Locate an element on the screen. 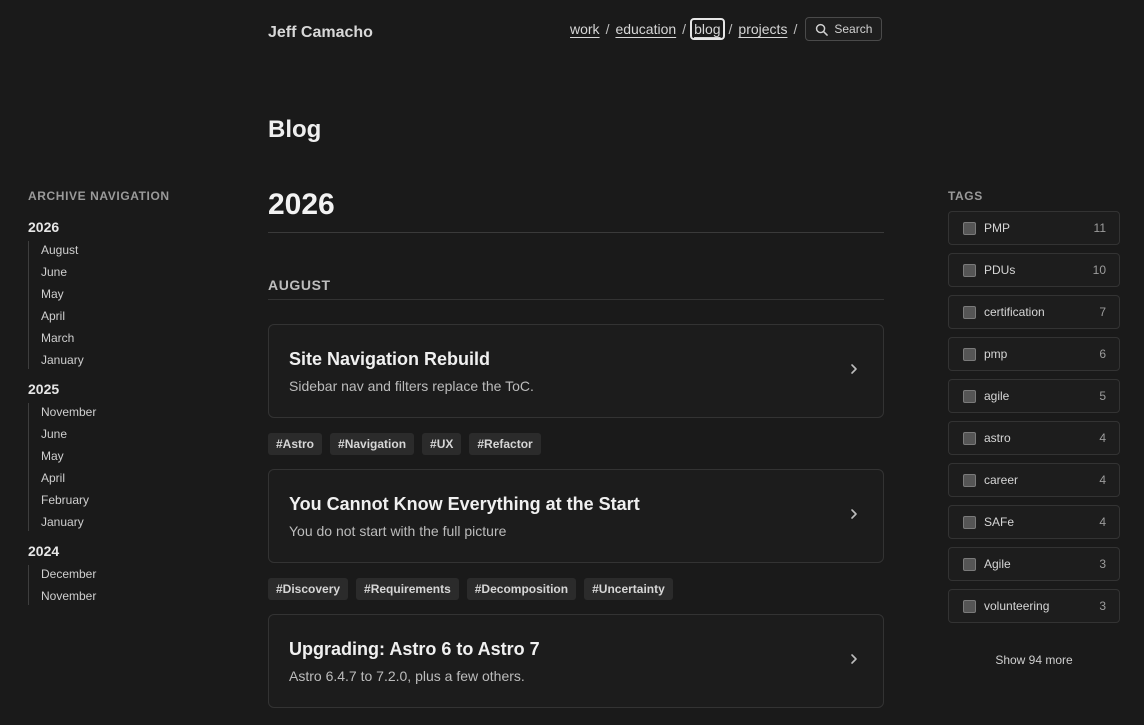  tag-filter-row: volunteering 3 is located at coordinates (1034, 606).